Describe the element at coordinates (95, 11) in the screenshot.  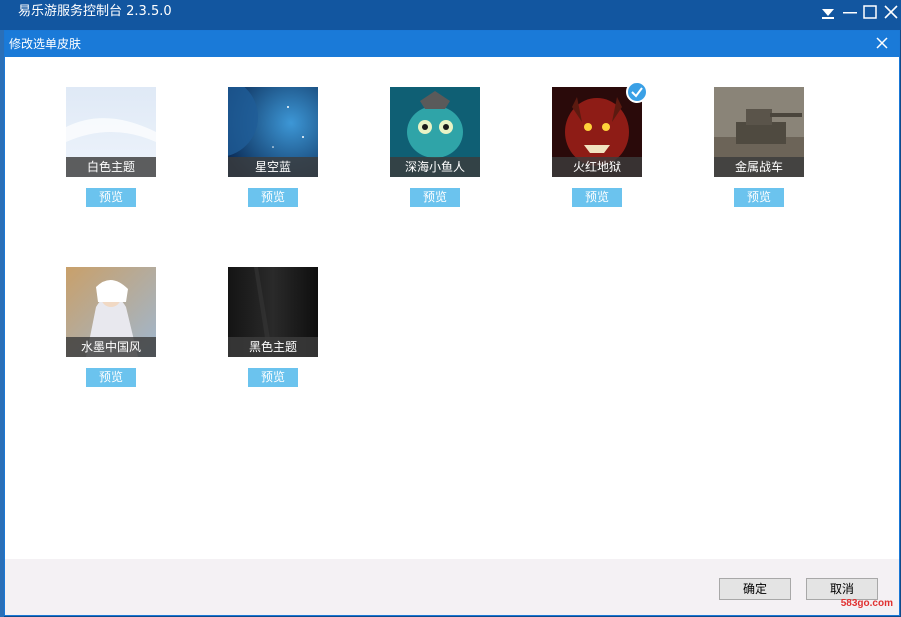
I see `main-window-title: 易乐游服务控制台 2.3.5.0` at that location.